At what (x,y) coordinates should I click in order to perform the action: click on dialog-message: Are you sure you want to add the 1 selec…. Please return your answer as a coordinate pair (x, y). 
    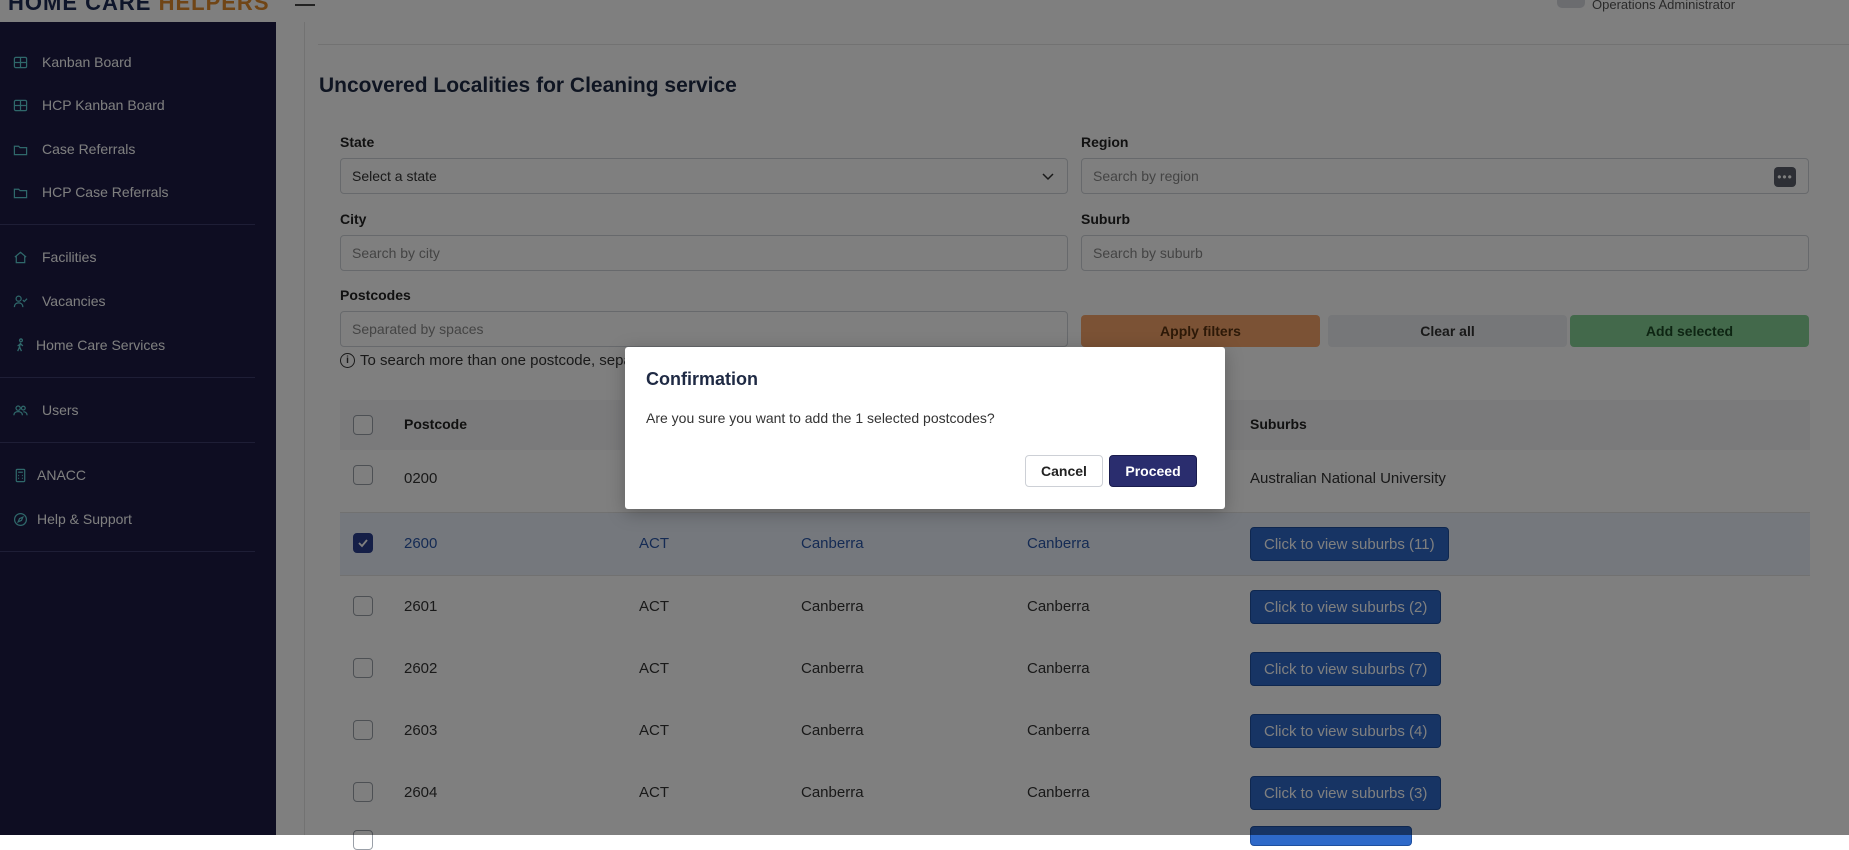
    Looking at the image, I should click on (820, 418).